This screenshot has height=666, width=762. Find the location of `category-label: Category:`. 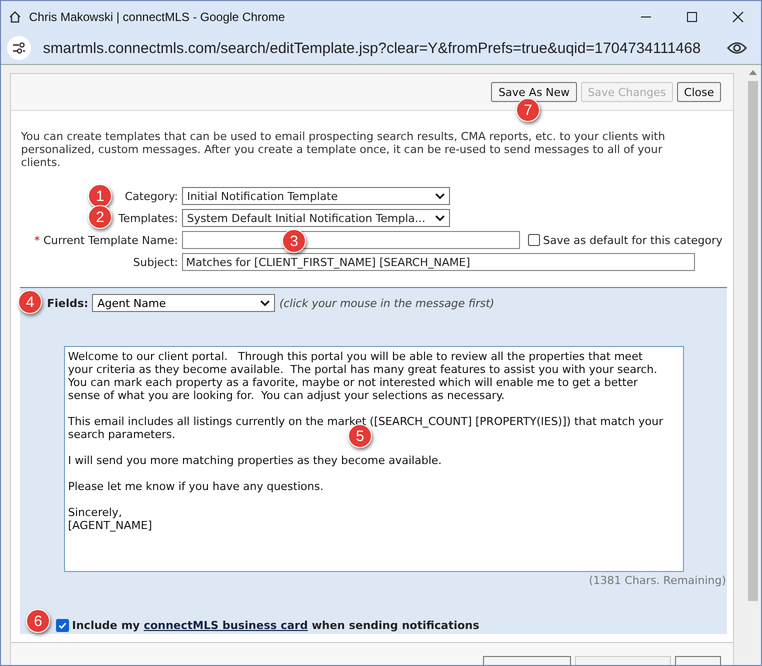

category-label: Category: is located at coordinates (151, 196).